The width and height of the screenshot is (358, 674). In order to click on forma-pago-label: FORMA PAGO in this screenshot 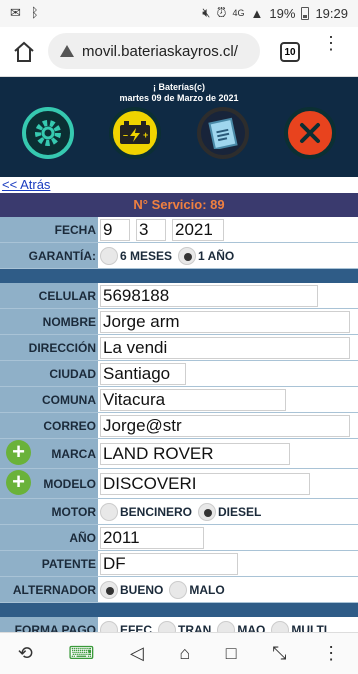, I will do `click(49, 624)`.